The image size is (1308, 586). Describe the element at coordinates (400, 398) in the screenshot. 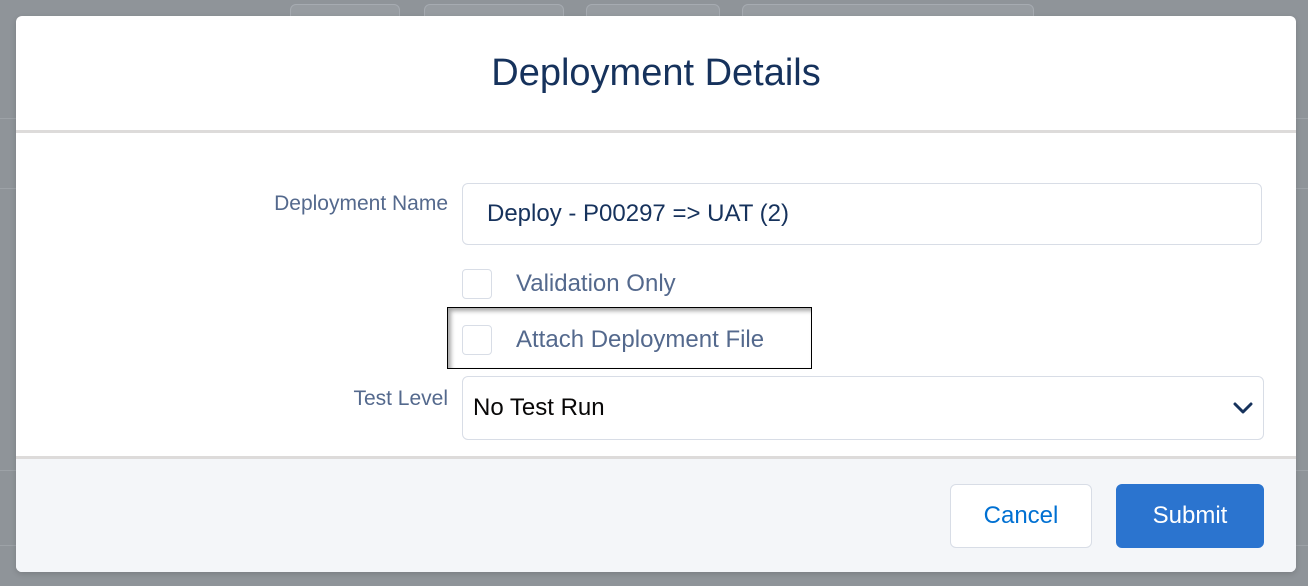

I see `test-level-label: Test Level` at that location.